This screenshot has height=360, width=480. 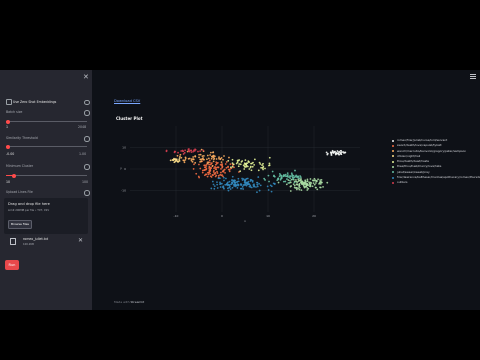 I want to click on batch-size-slider, so click(x=46, y=121).